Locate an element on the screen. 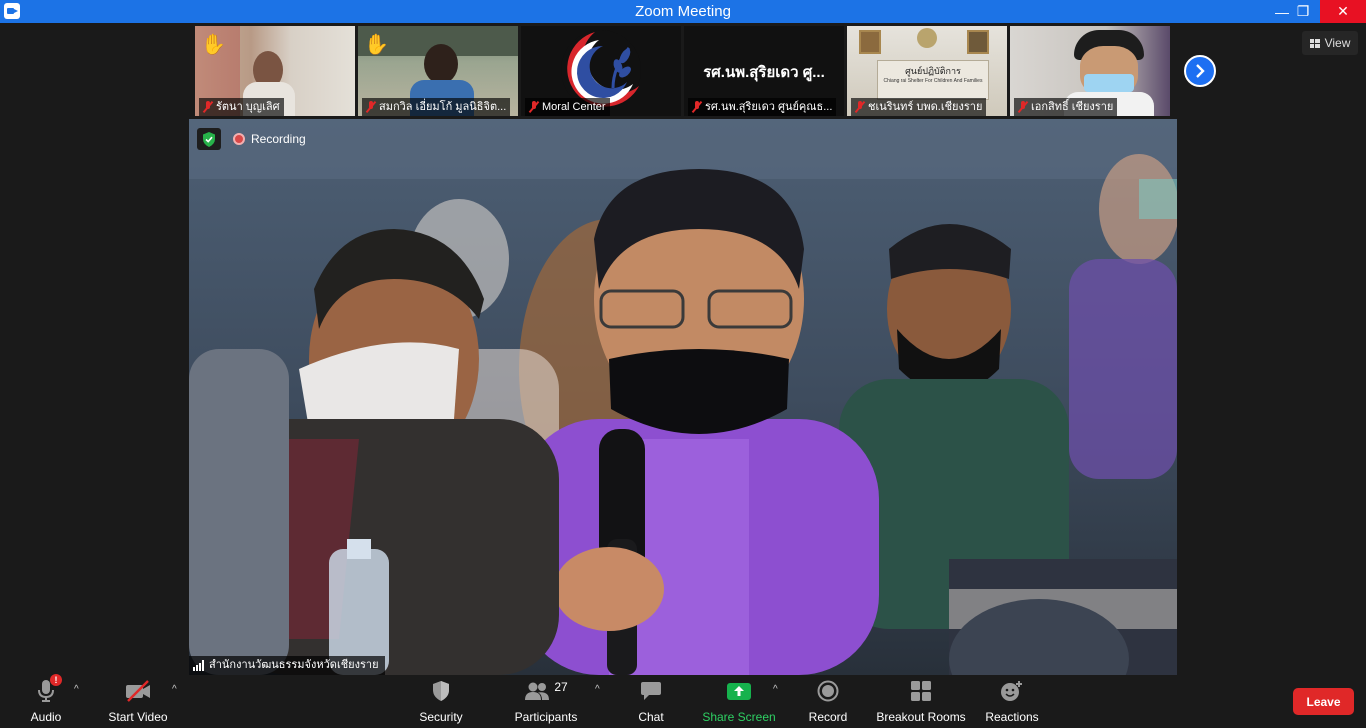 The width and height of the screenshot is (1366, 728). leave-button: Leave is located at coordinates (1323, 701).